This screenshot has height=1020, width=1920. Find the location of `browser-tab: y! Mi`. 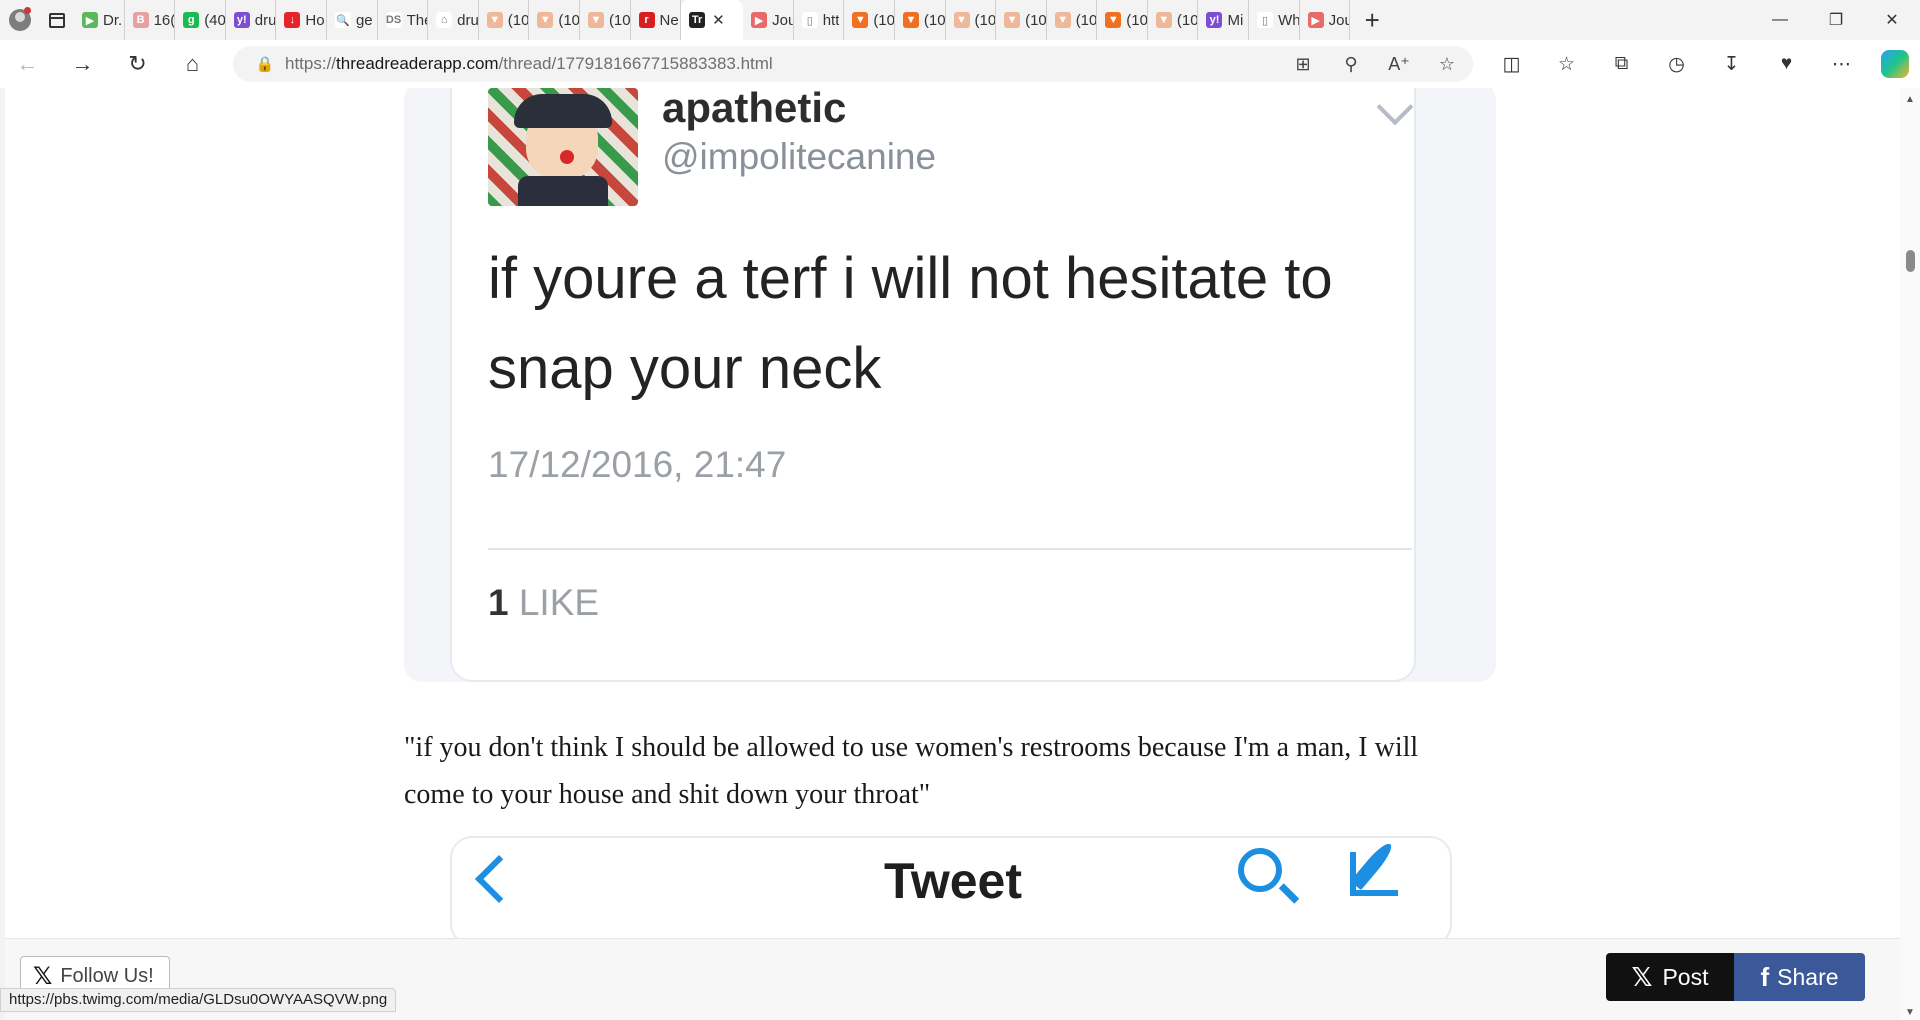

browser-tab: y! Mi is located at coordinates (1224, 20).